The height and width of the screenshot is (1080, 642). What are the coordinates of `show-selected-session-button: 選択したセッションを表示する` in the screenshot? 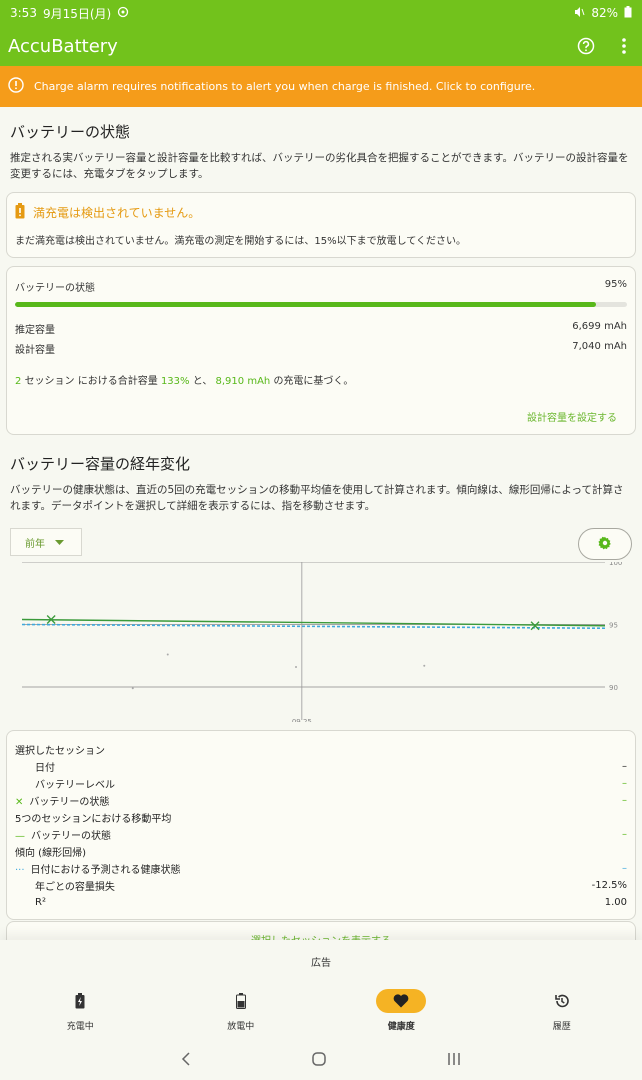 It's located at (321, 930).